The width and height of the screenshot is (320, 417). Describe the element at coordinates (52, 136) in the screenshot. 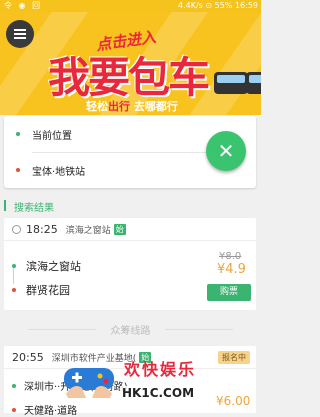

I see `current-location-label: 当前位置` at that location.